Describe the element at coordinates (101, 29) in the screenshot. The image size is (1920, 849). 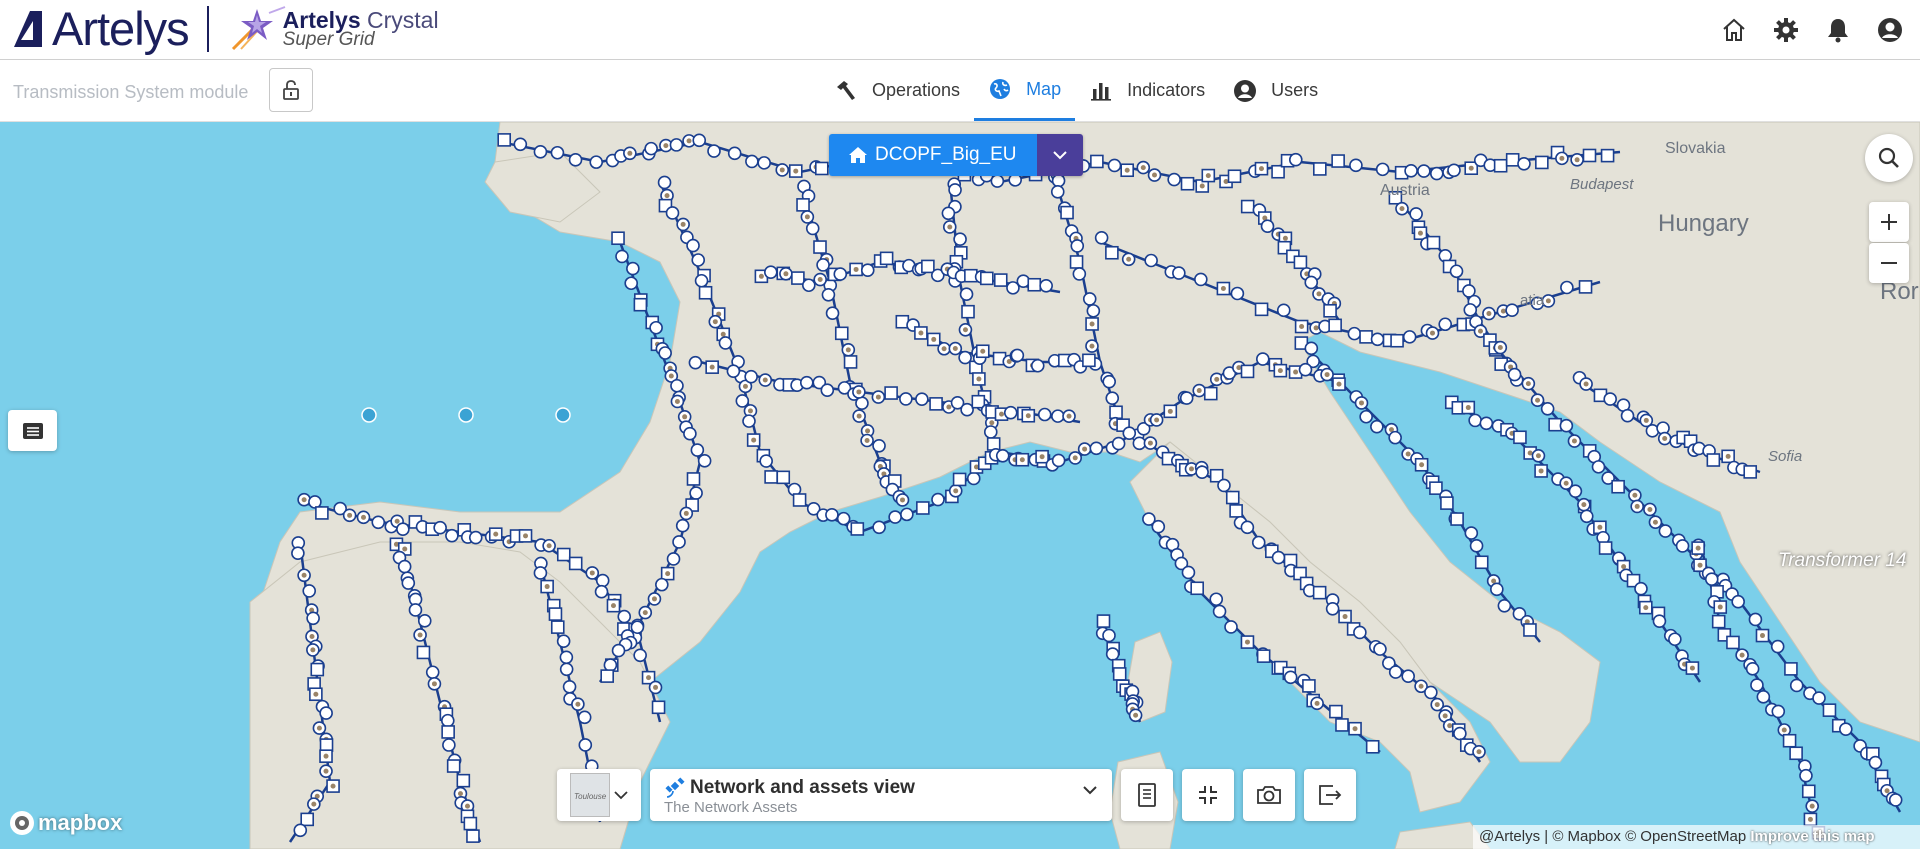
I see `artelys-logo: Artelys` at that location.